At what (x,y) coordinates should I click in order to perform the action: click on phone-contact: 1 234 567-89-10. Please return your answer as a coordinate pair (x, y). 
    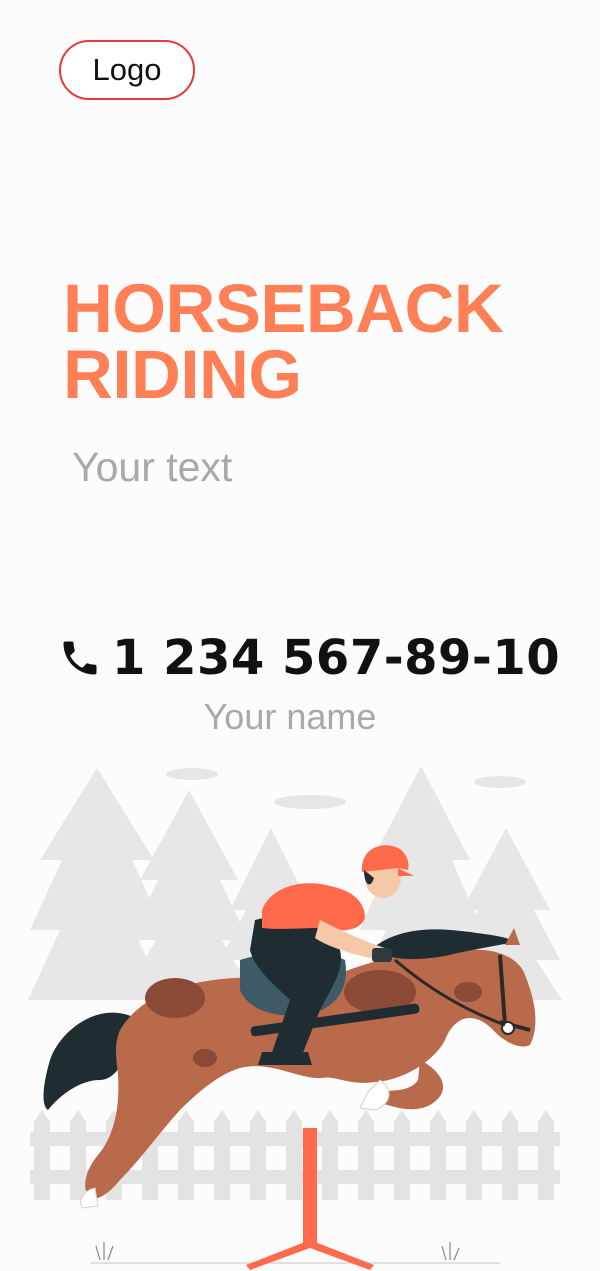
    Looking at the image, I should click on (309, 658).